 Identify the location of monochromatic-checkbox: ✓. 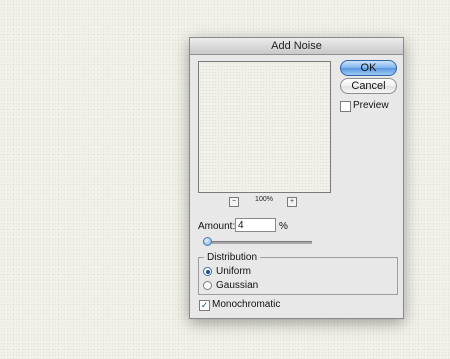
(204, 305).